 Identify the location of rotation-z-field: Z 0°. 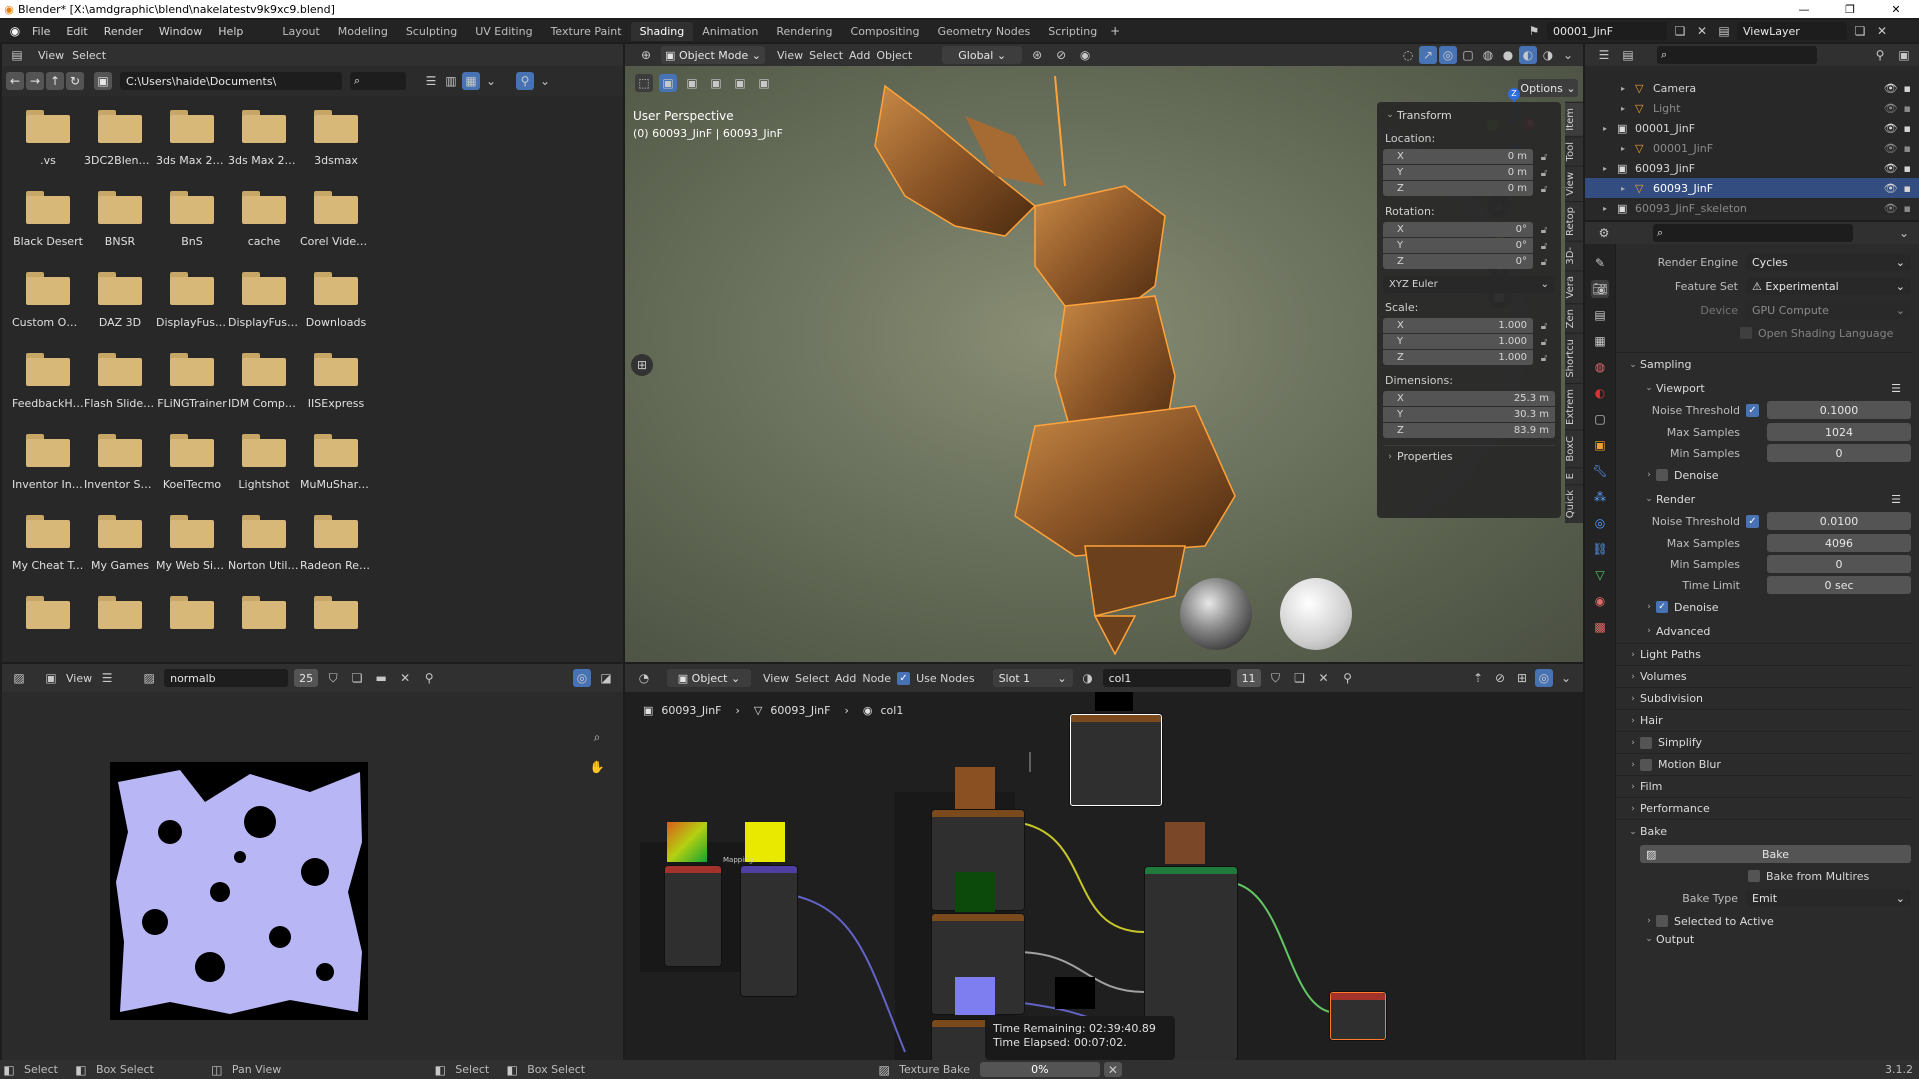
(1458, 261).